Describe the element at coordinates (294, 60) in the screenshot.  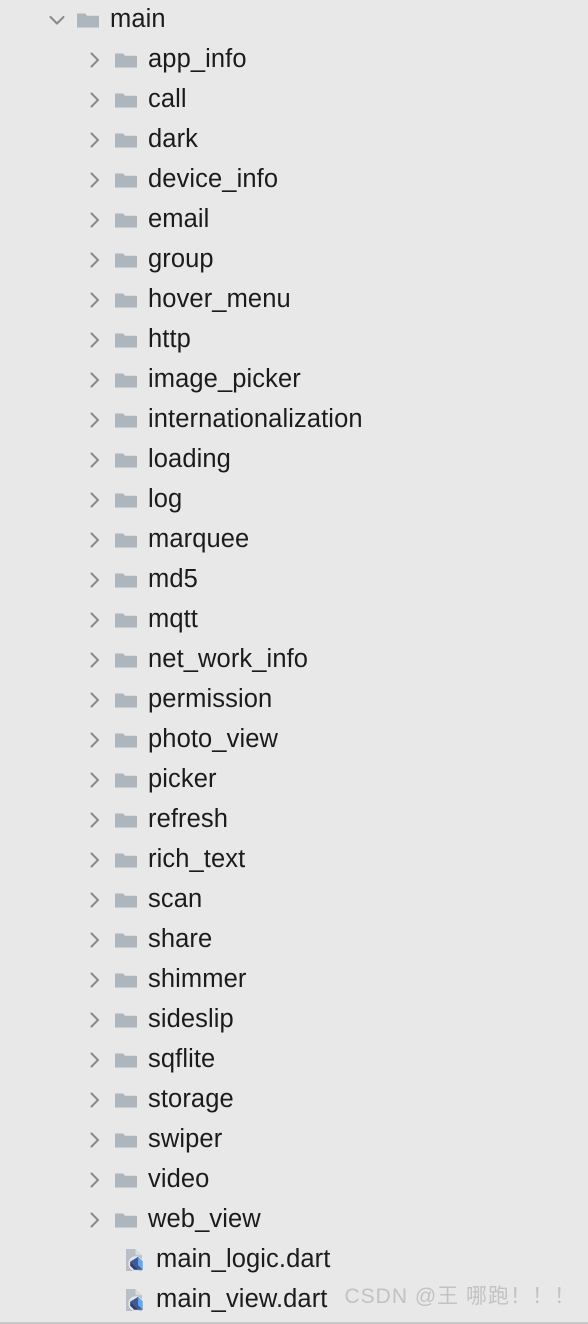
I see `tree-folder-row: app_info` at that location.